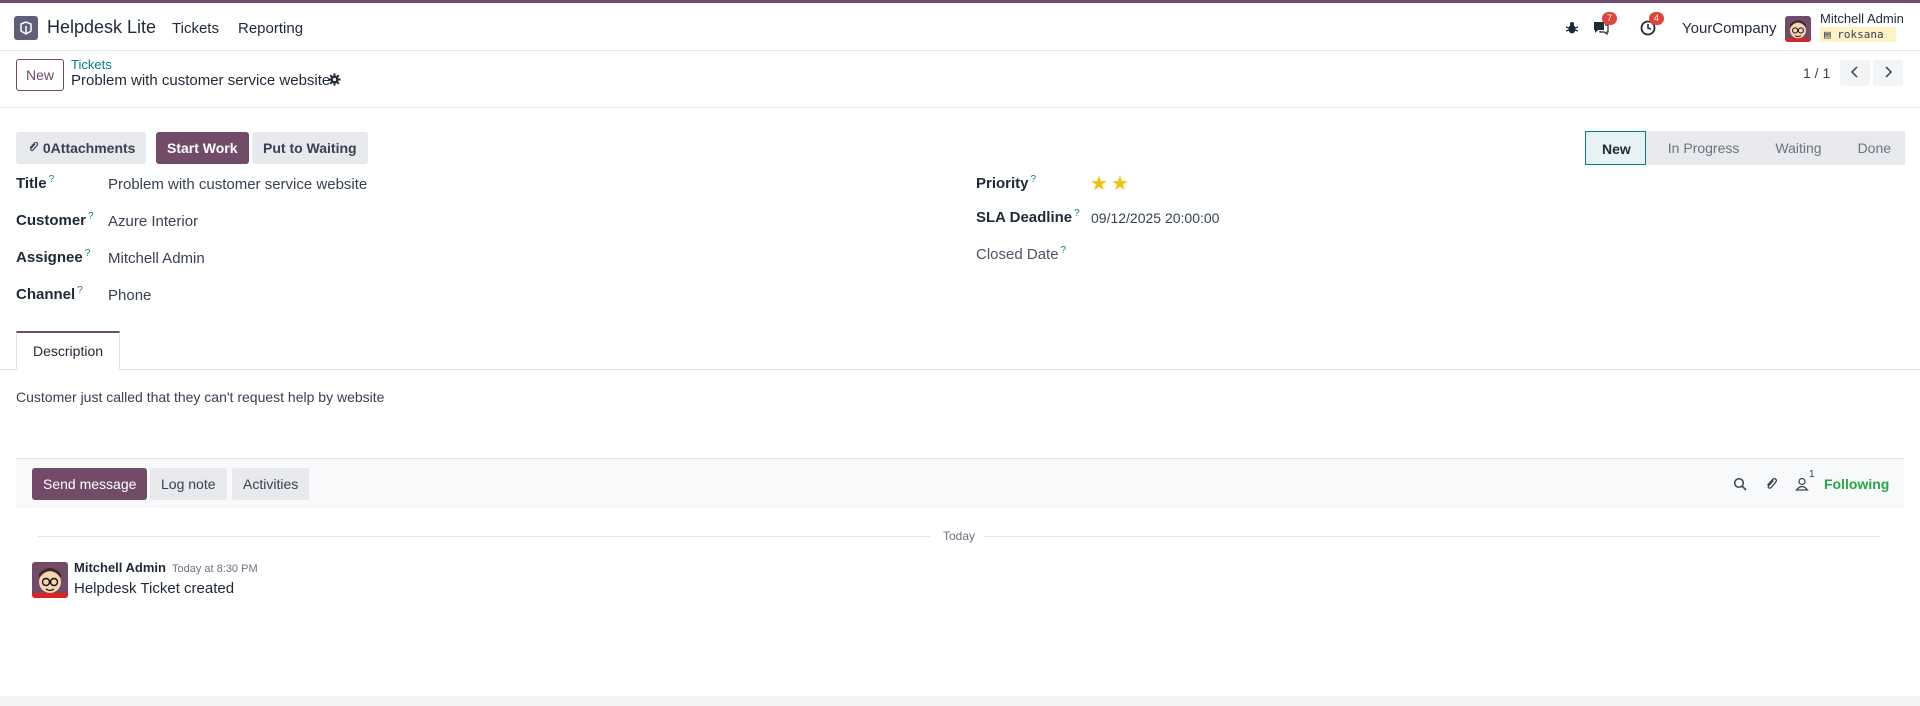 Image resolution: width=1920 pixels, height=706 pixels. What do you see at coordinates (156, 258) in the screenshot?
I see `assignee-field: Mitchell Admin` at bounding box center [156, 258].